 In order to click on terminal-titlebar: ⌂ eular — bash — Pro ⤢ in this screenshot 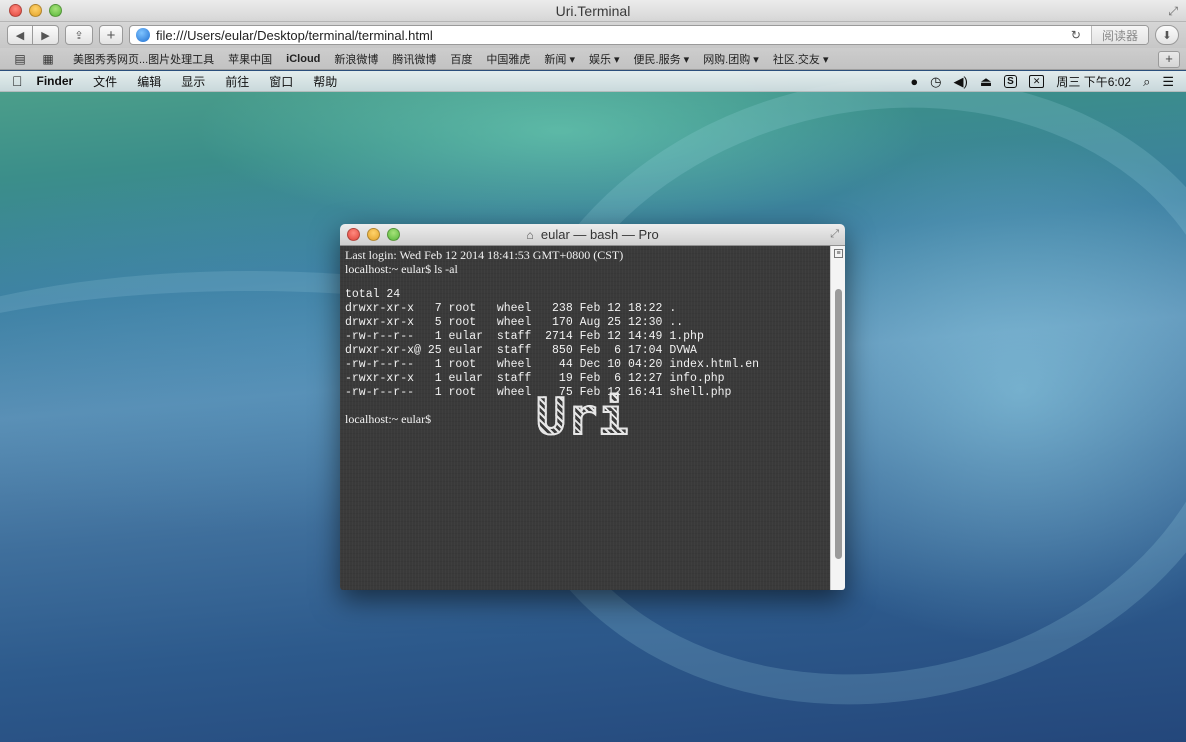, I will do `click(592, 235)`.